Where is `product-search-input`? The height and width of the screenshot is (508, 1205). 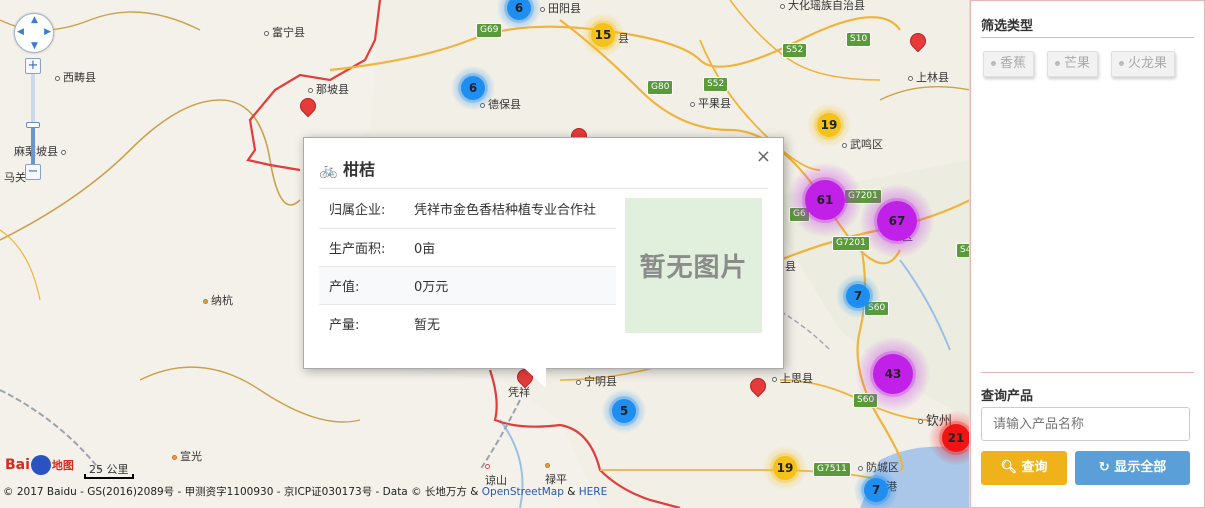
product-search-input is located at coordinates (1085, 424).